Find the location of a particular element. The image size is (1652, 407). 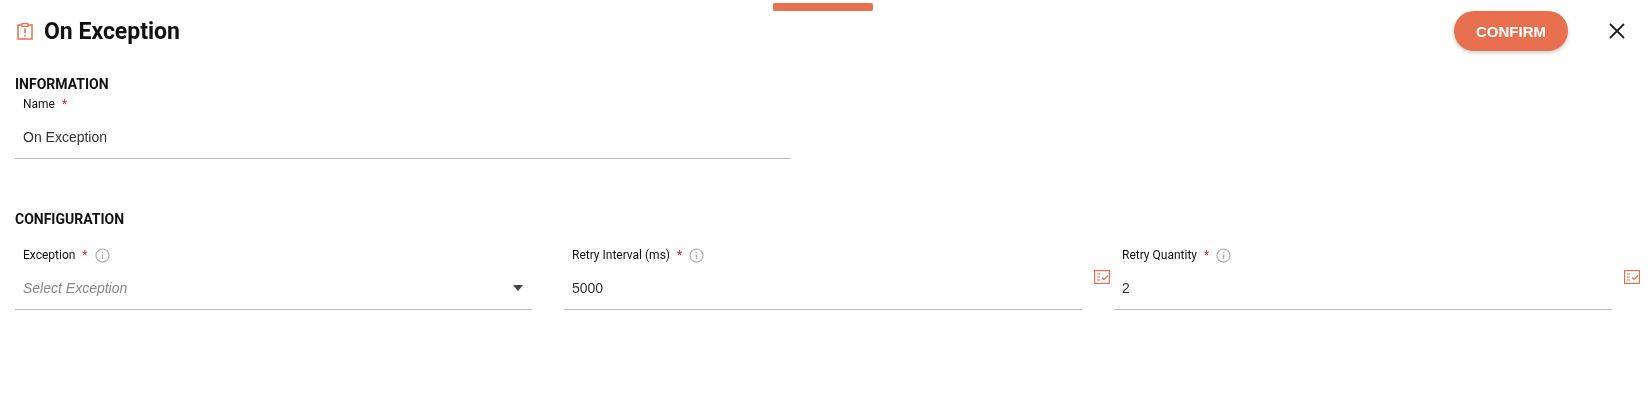

section-title: CONFIGURATION is located at coordinates (70, 219).